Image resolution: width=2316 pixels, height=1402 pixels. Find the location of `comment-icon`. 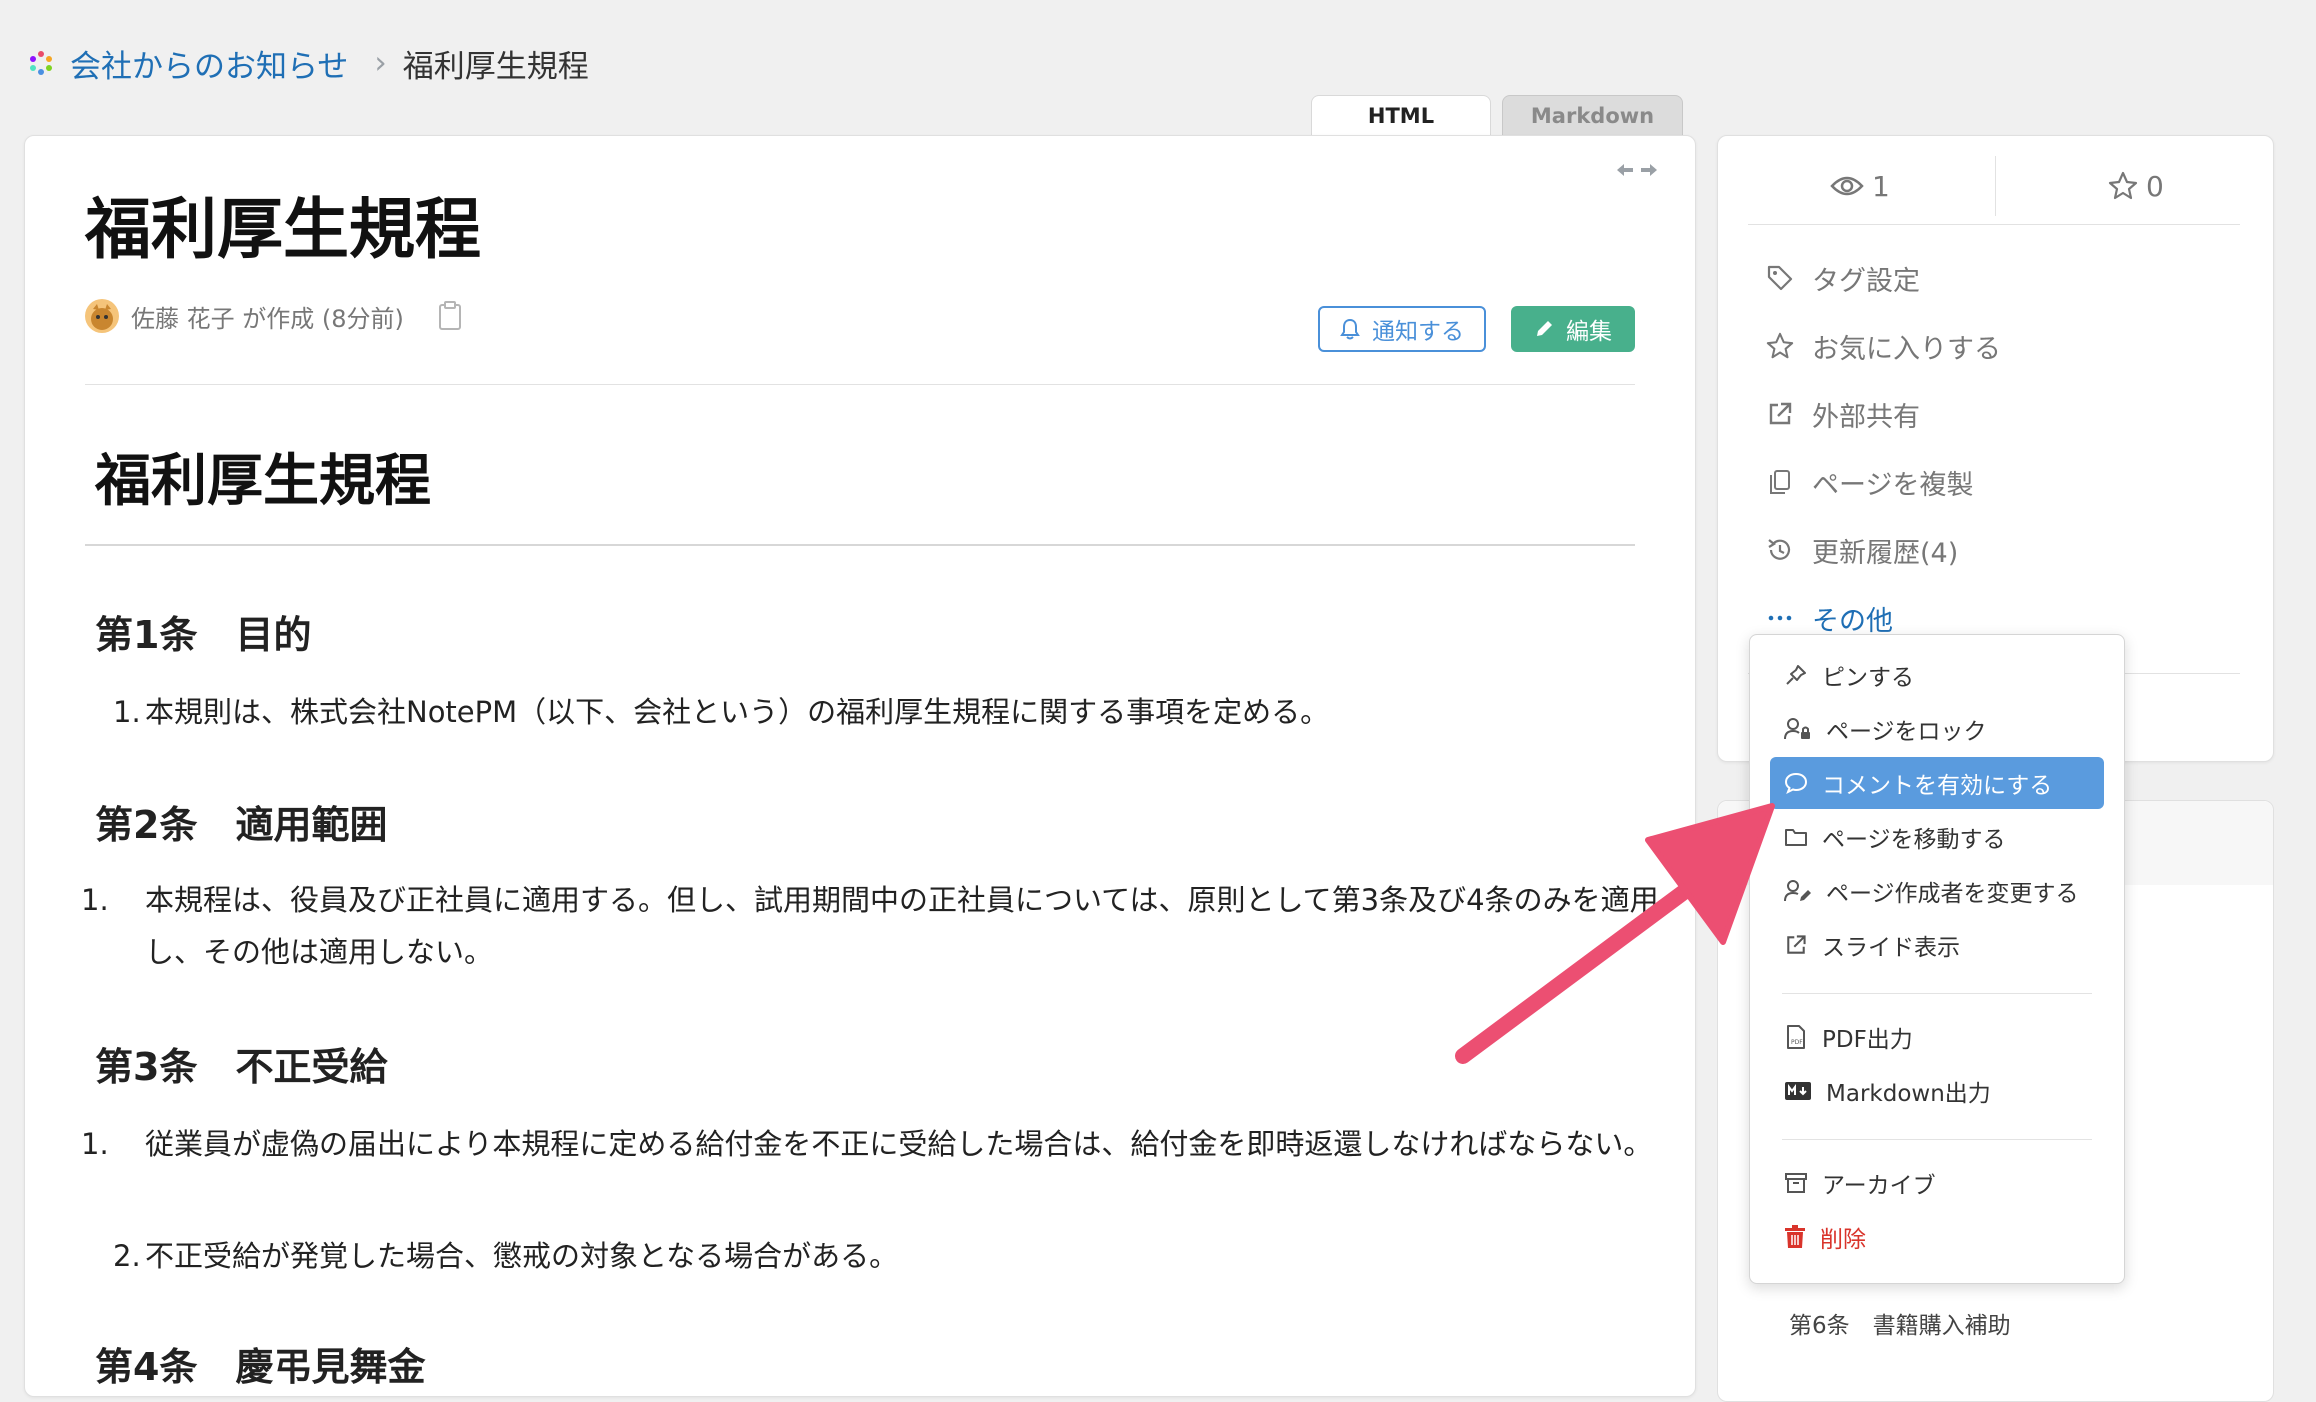

comment-icon is located at coordinates (1796, 783).